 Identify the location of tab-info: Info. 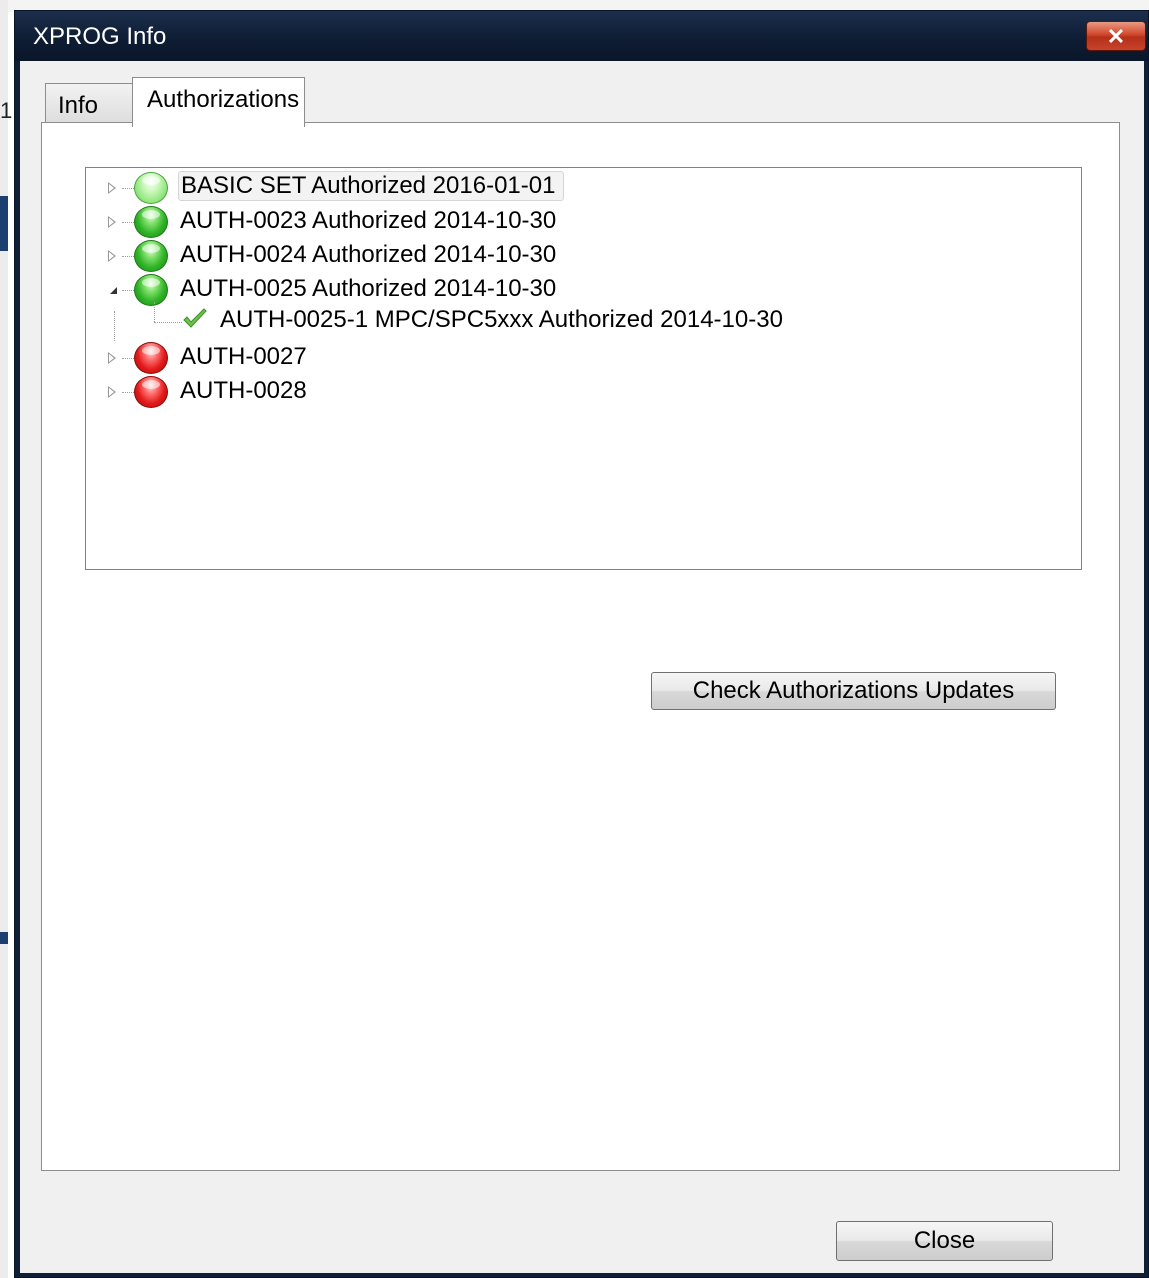
(89, 104).